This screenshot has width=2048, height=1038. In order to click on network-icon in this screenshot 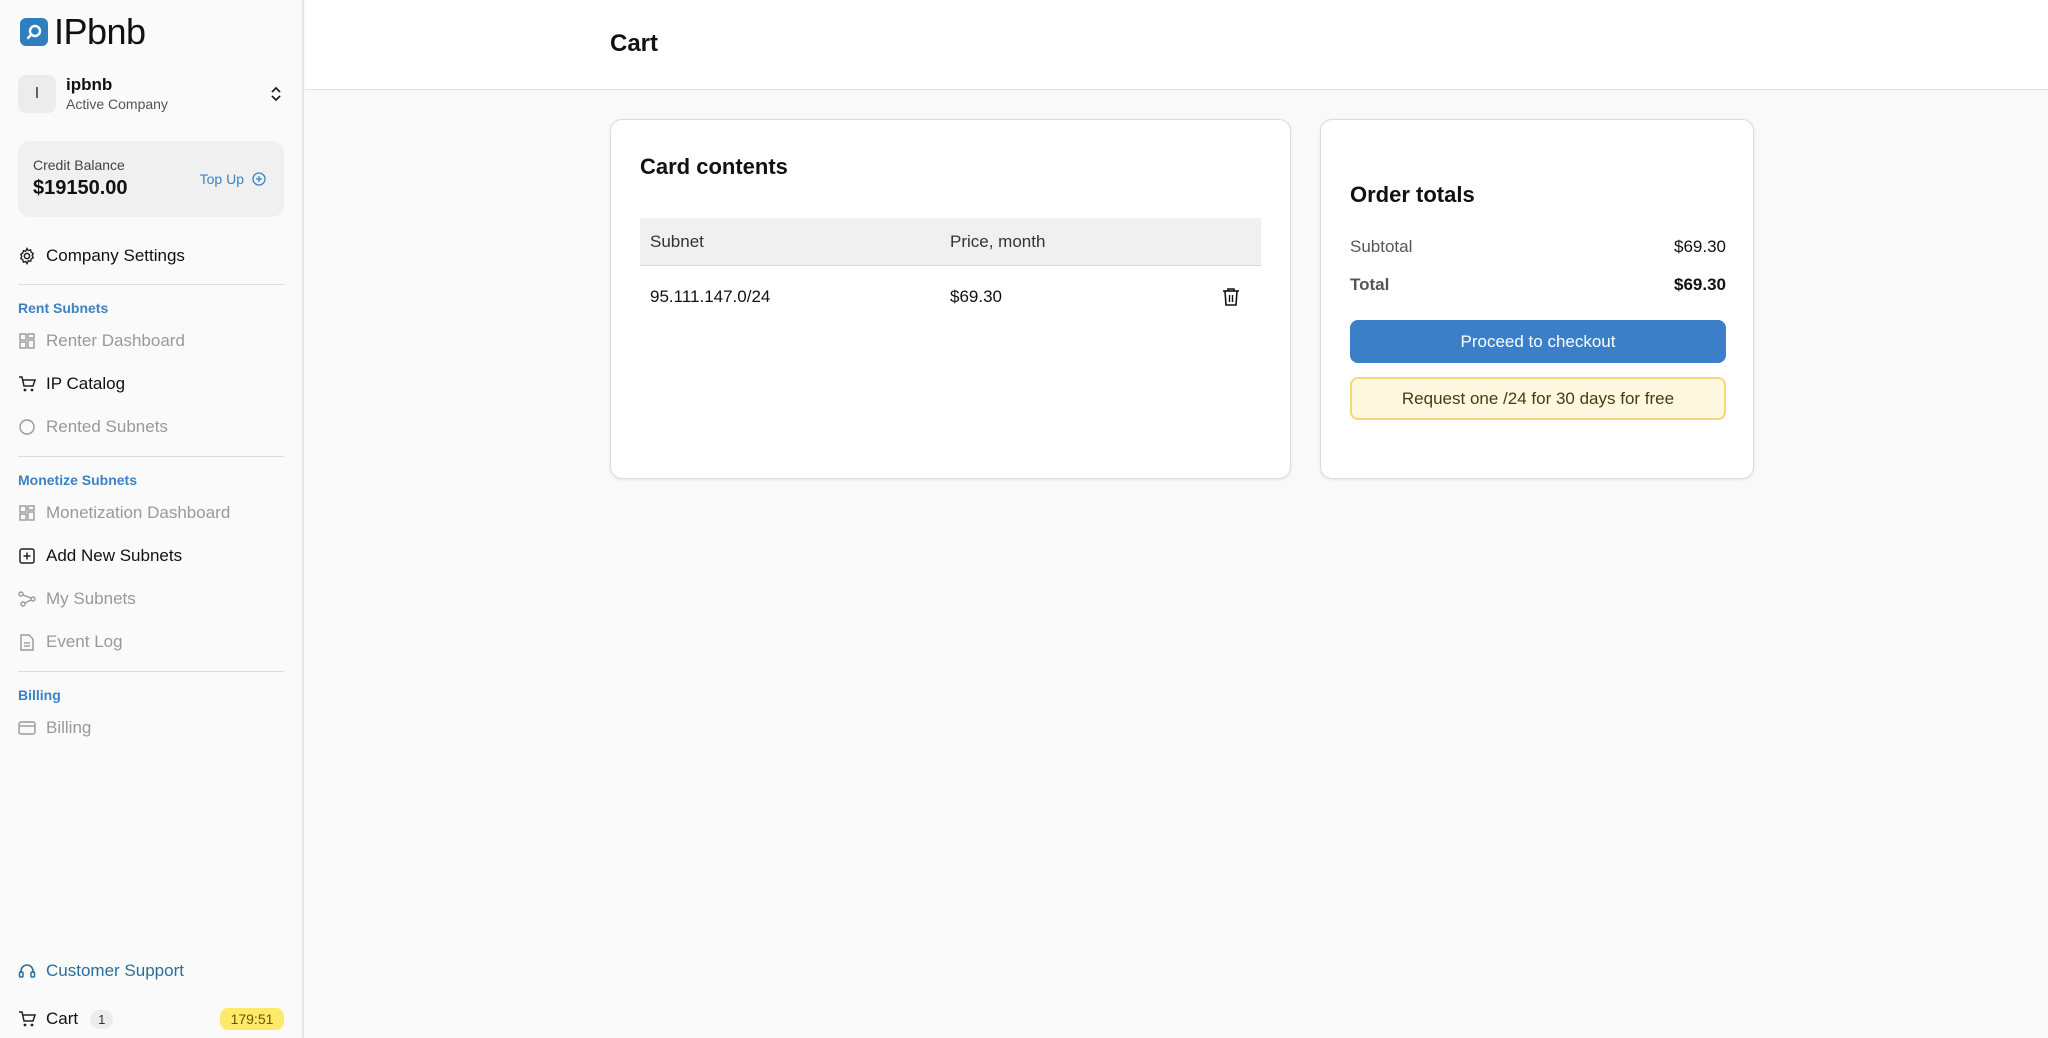, I will do `click(27, 599)`.